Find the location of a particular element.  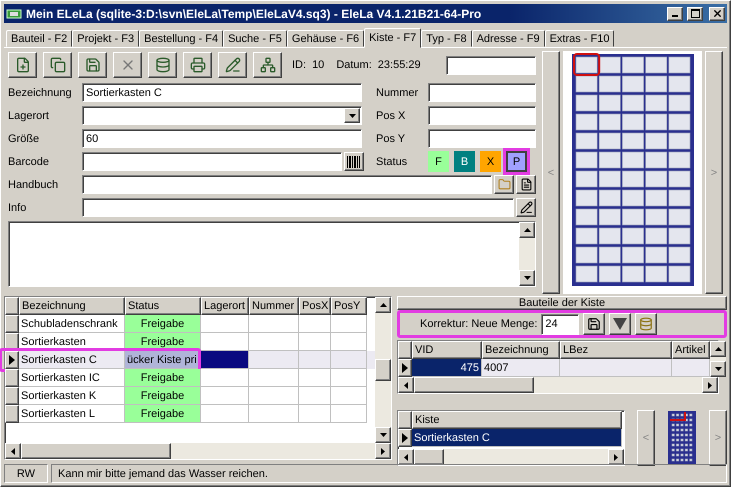

edit-note-button is located at coordinates (526, 207).